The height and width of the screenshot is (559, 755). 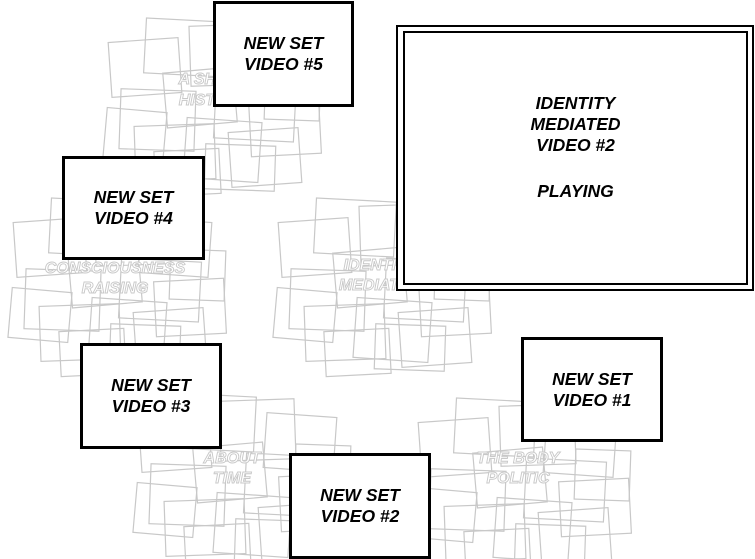 I want to click on main-video-title: IDENTITY MEDIATED VIDEO #2, so click(x=575, y=124).